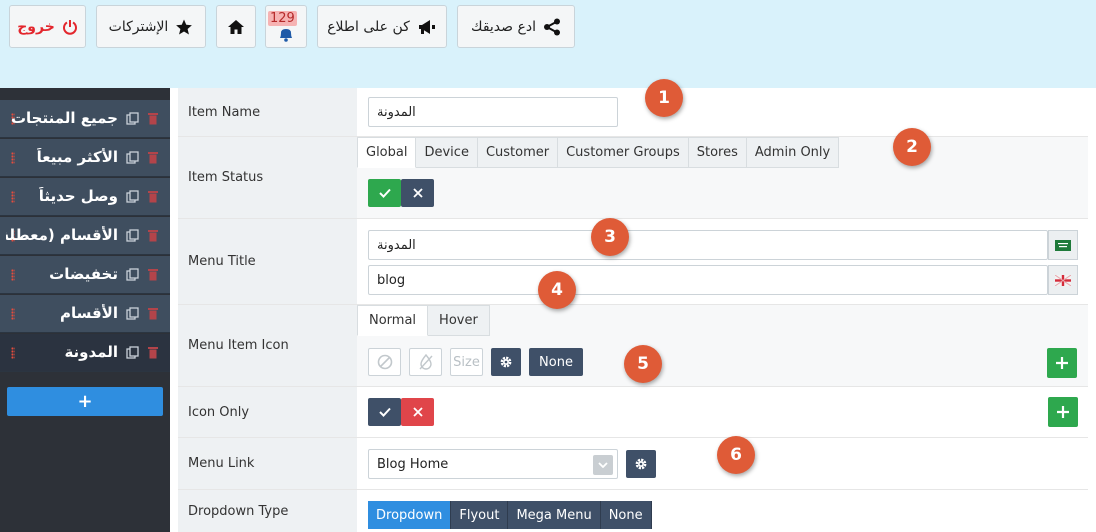  Describe the element at coordinates (466, 362) in the screenshot. I see `icon-size-input: Size` at that location.